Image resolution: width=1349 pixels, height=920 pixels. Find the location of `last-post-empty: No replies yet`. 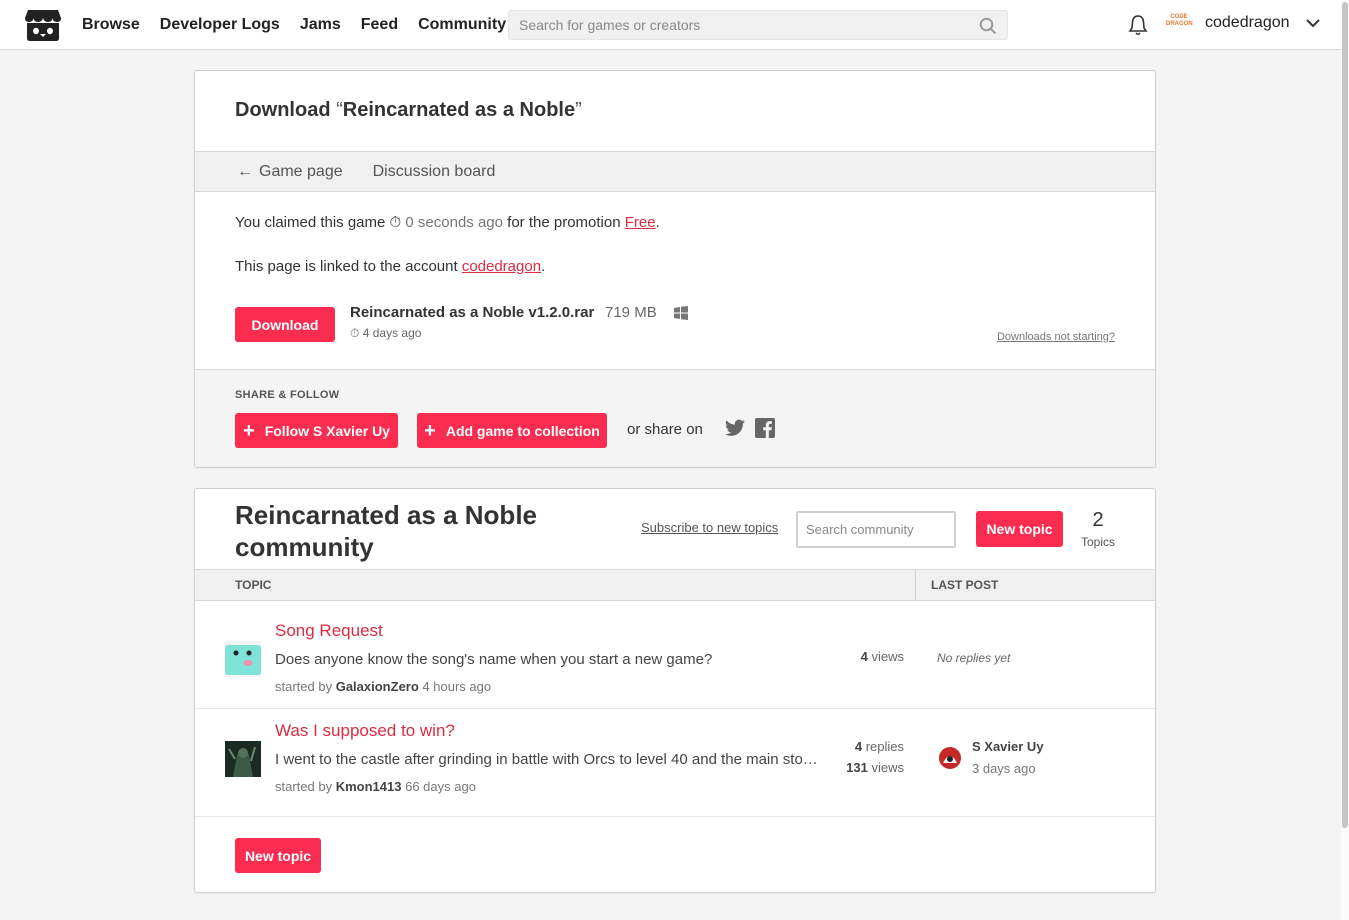

last-post-empty: No replies yet is located at coordinates (974, 658).